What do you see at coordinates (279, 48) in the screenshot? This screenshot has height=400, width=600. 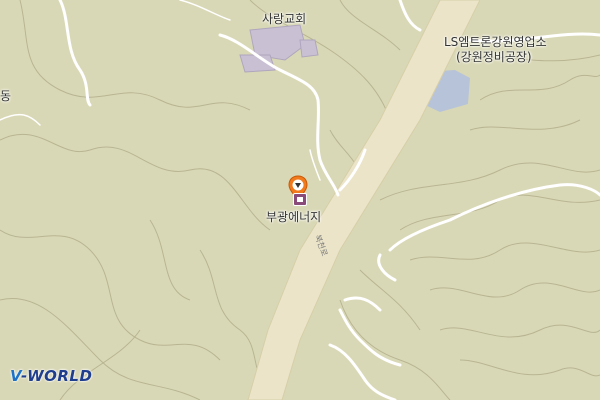 I see `church-buildings` at bounding box center [279, 48].